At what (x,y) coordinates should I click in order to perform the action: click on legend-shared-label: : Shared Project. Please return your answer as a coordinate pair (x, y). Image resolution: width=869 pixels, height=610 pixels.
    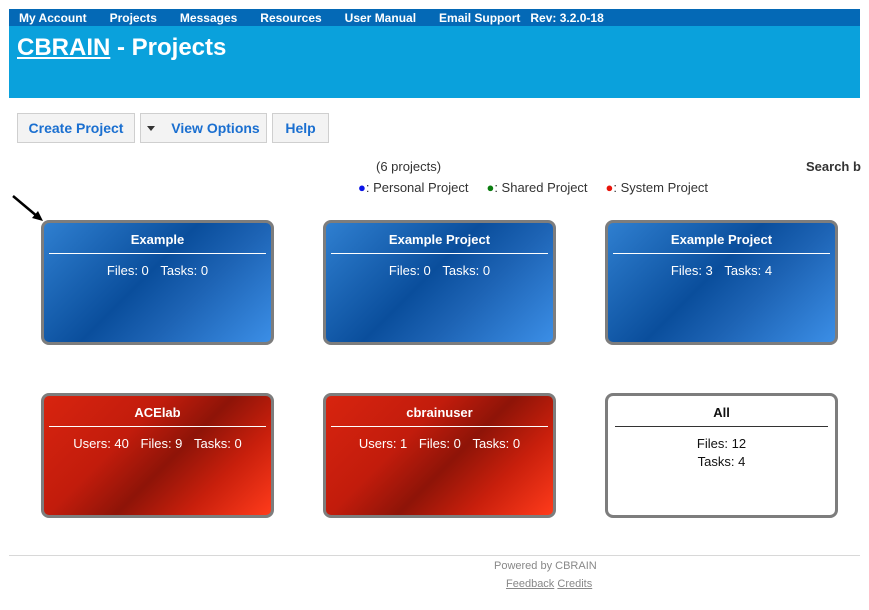
    Looking at the image, I should click on (541, 187).